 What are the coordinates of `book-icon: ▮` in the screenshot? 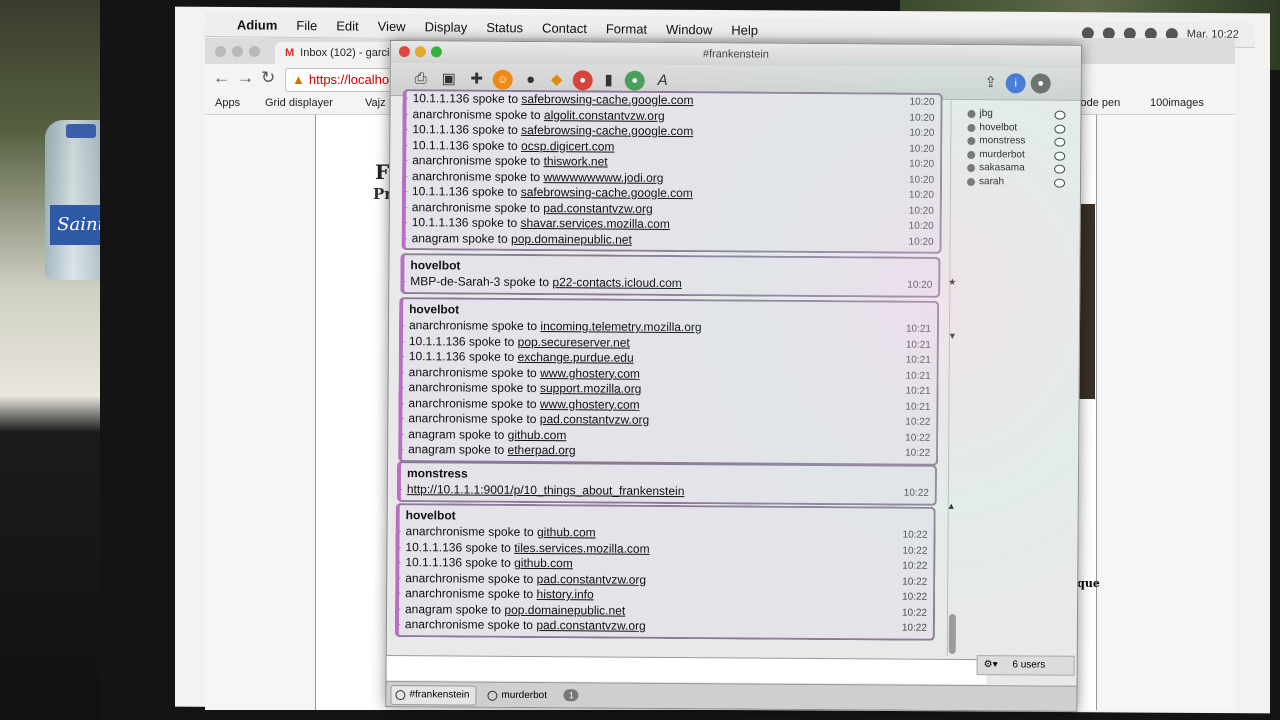 It's located at (609, 80).